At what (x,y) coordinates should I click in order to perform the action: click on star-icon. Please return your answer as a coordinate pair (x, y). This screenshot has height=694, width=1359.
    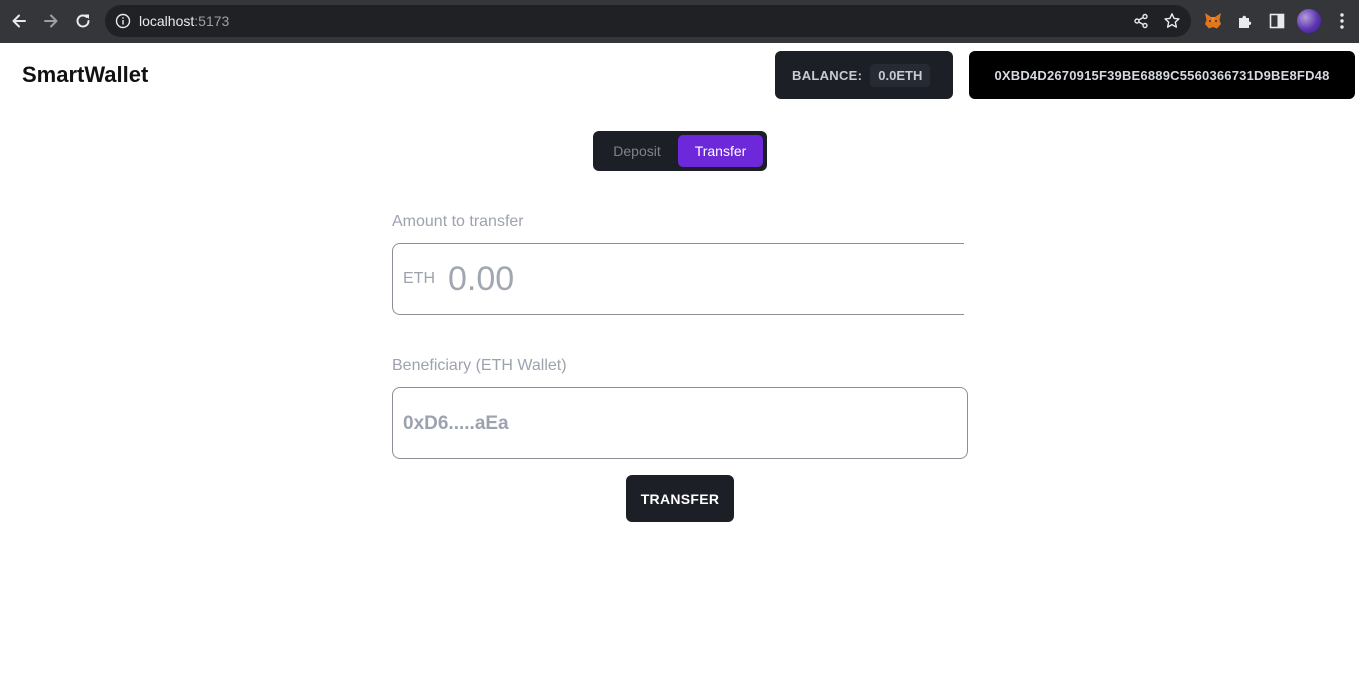
    Looking at the image, I should click on (1172, 23).